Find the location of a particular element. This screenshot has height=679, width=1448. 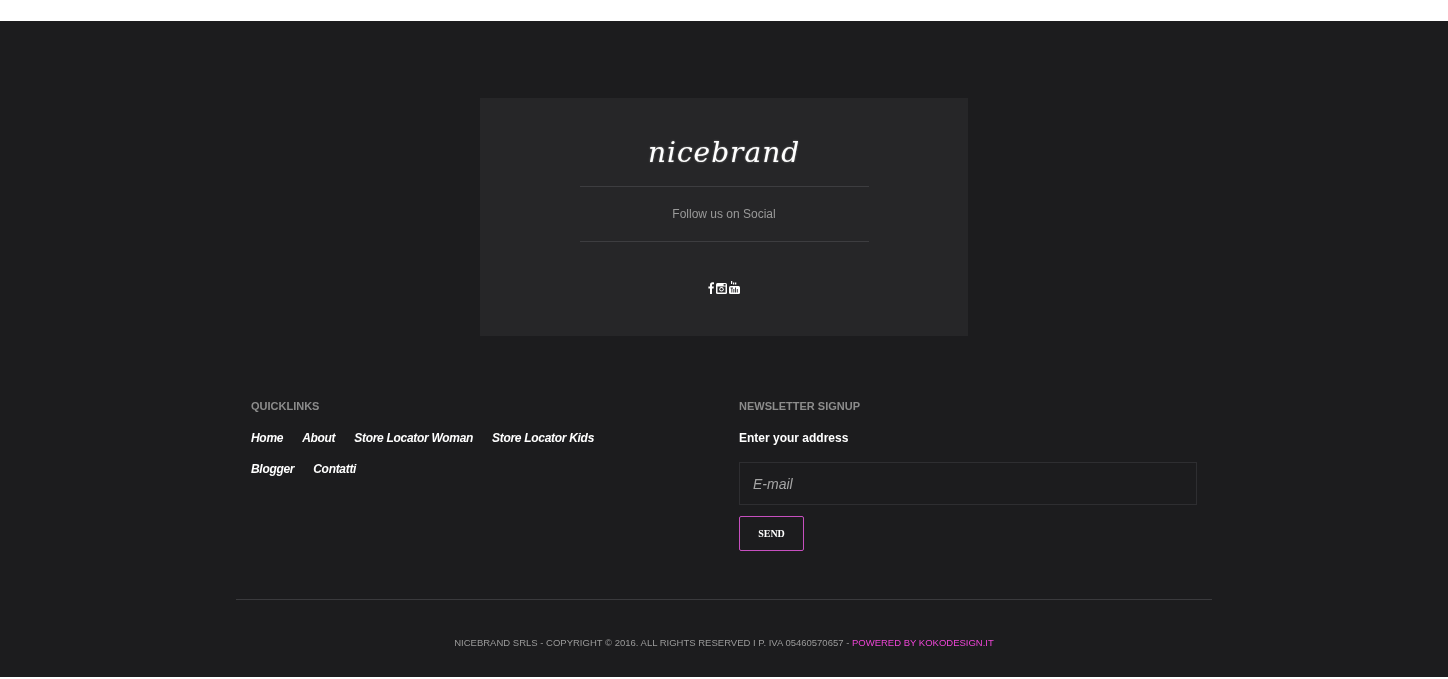

address-label: Enter your address is located at coordinates (794, 438).